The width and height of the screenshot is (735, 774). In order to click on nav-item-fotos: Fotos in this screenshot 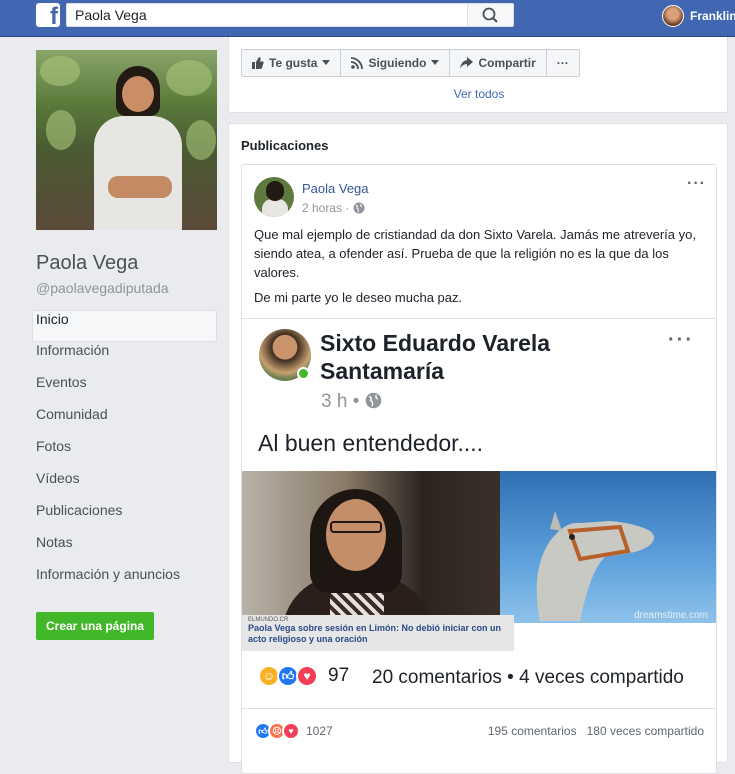, I will do `click(124, 454)`.